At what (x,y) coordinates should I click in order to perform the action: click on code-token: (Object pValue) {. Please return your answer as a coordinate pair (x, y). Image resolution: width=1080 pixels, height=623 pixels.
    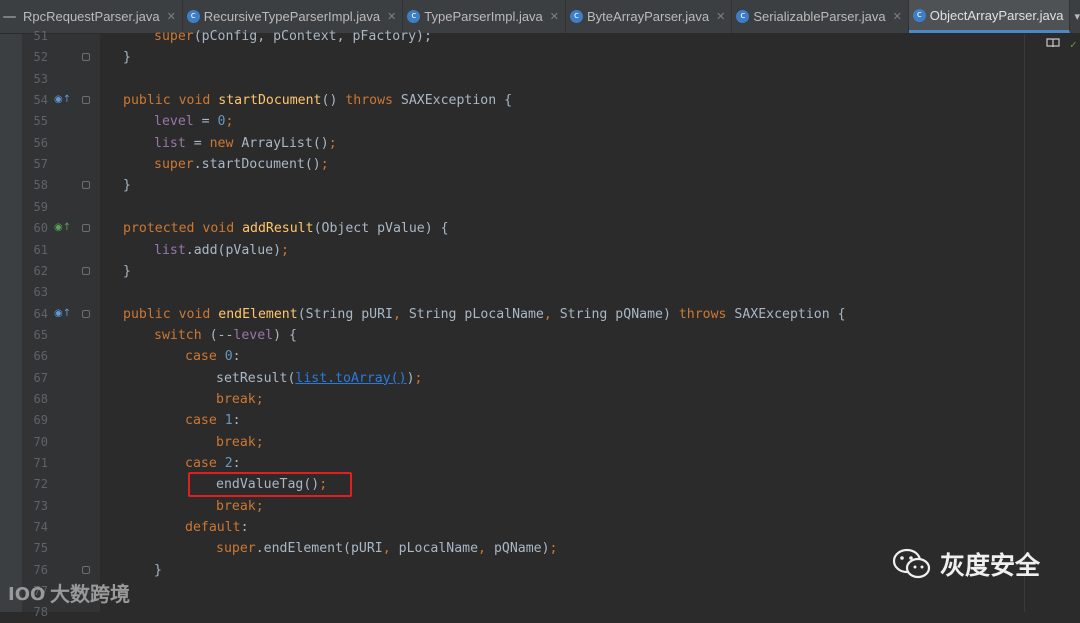
    Looking at the image, I should click on (381, 229).